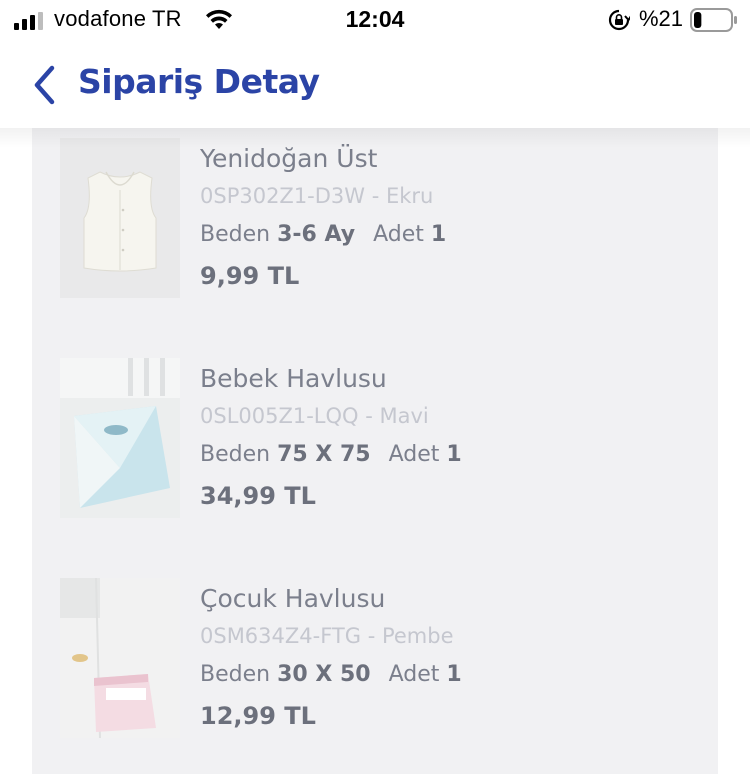 This screenshot has height=774, width=750. What do you see at coordinates (375, 138) in the screenshot?
I see `nav-shadow` at bounding box center [375, 138].